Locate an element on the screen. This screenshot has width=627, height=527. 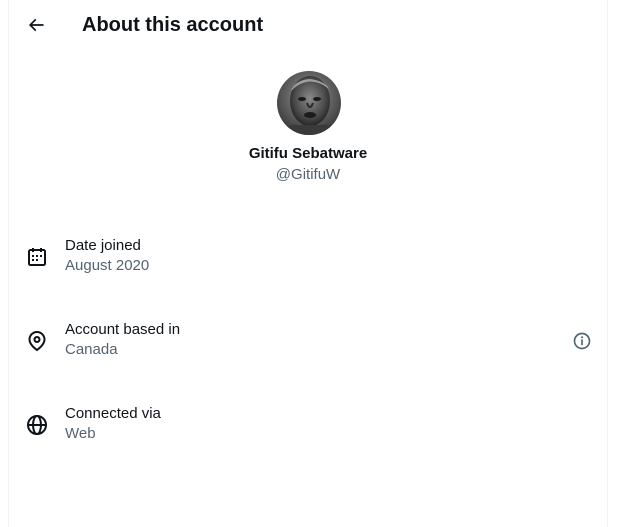
detail-text: Account based in Canada is located at coordinates (122, 340).